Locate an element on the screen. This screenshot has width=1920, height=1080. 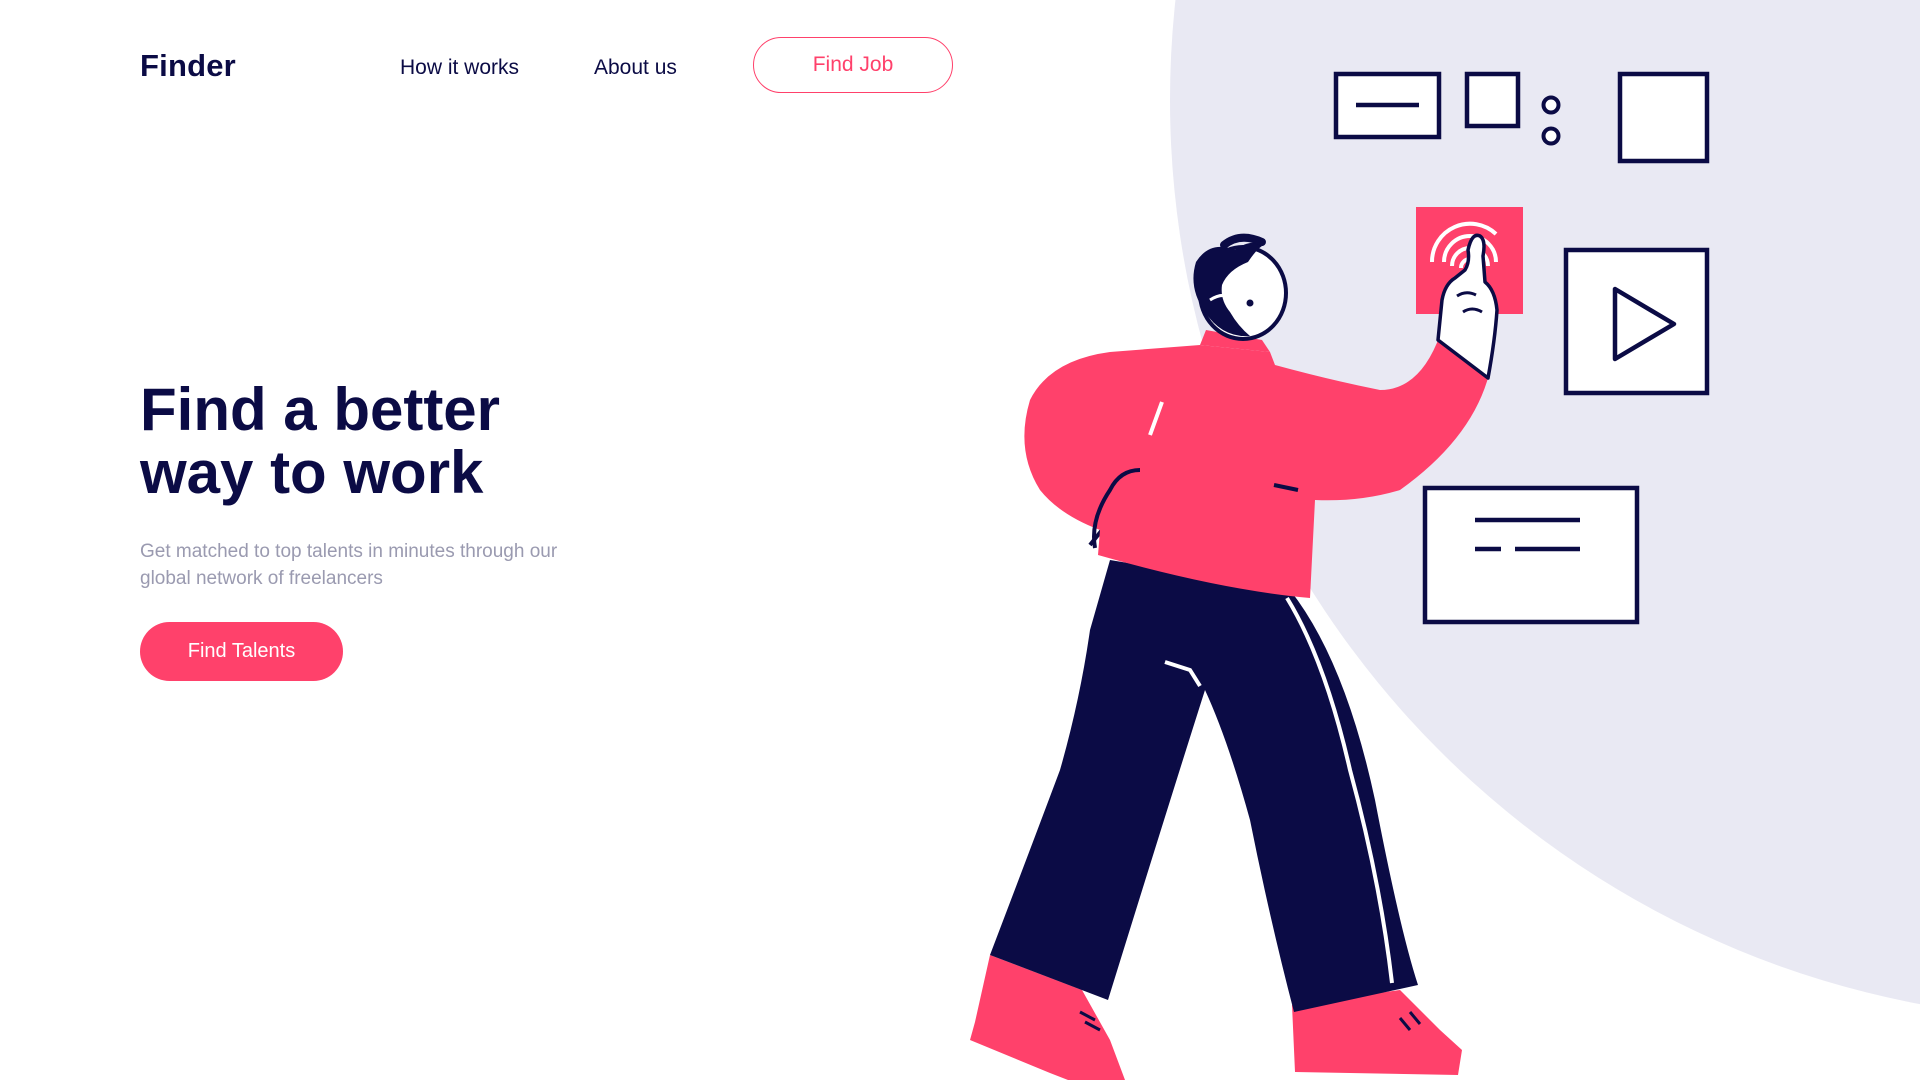
brand-logo: Finder is located at coordinates (188, 66).